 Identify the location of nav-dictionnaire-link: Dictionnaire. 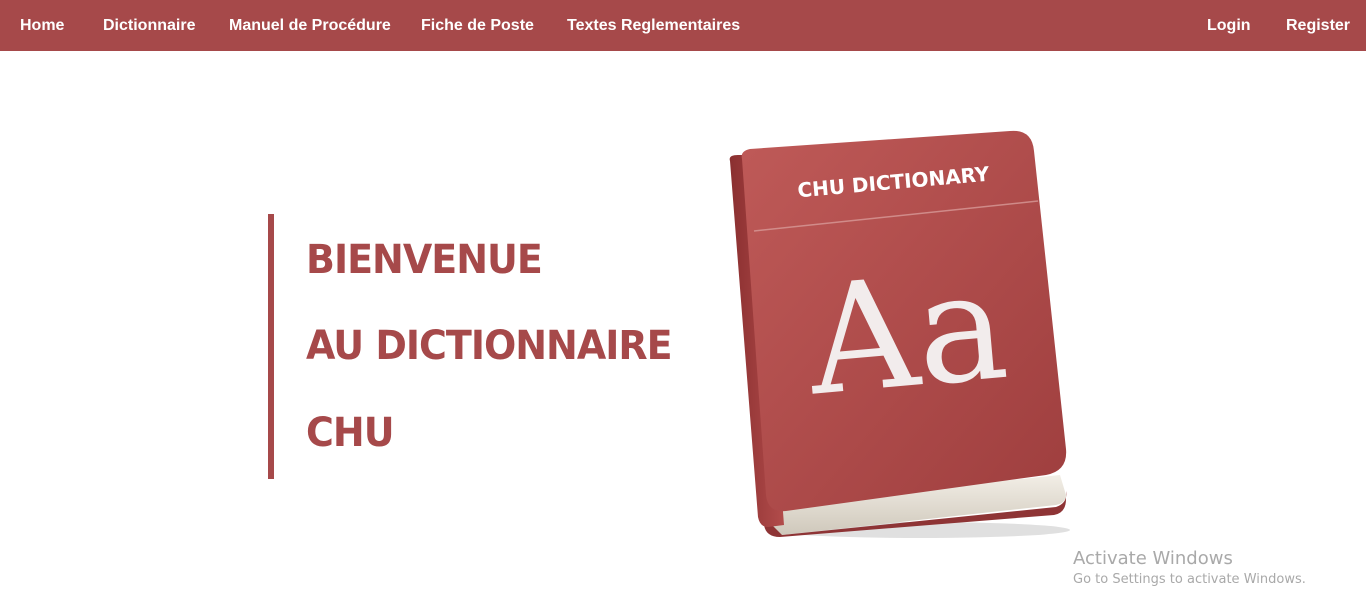
(149, 25).